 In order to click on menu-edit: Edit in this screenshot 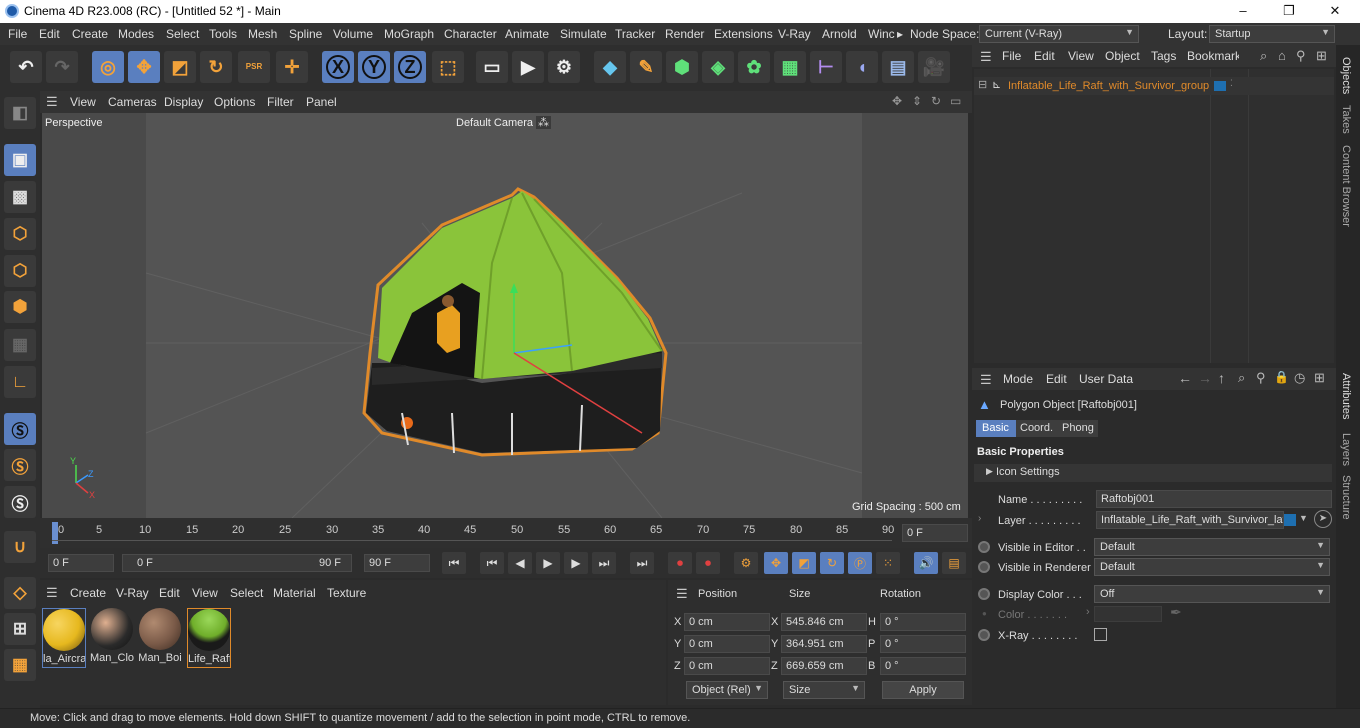, I will do `click(49, 34)`.